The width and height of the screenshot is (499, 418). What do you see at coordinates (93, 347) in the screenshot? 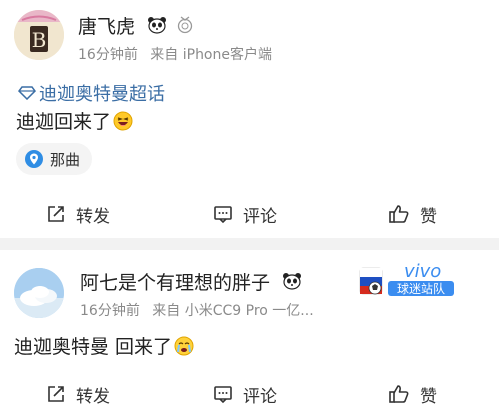
I see `post-text: 迪迦奥特曼 回来了` at bounding box center [93, 347].